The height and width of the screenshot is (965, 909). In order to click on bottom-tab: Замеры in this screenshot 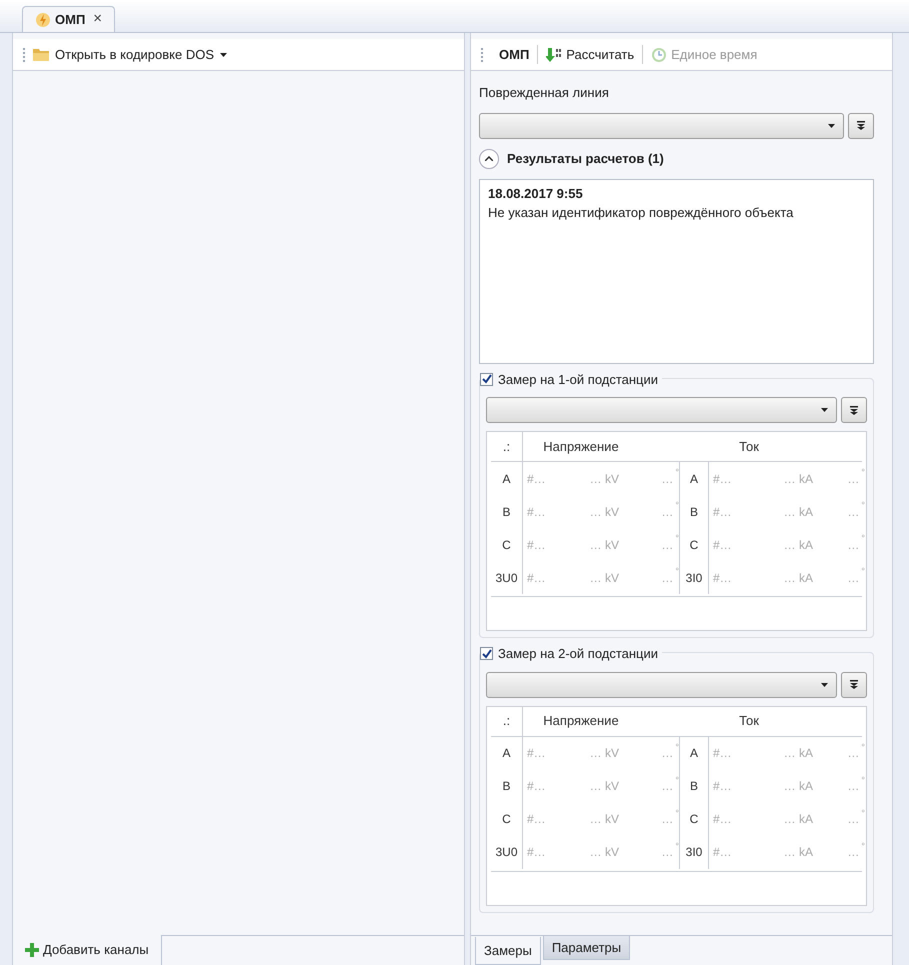, I will do `click(508, 951)`.